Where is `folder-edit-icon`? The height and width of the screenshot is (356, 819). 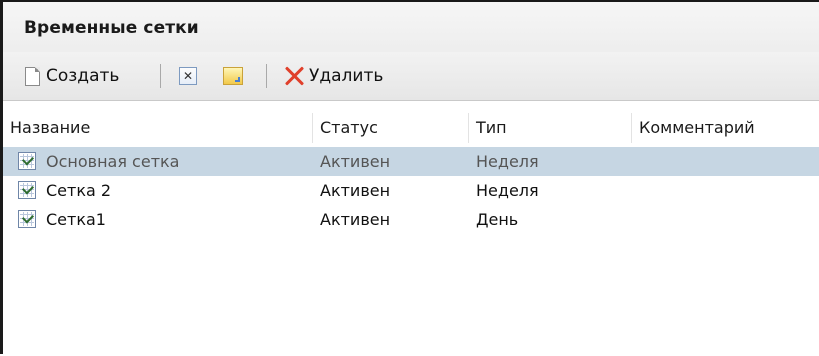
folder-edit-icon is located at coordinates (233, 76).